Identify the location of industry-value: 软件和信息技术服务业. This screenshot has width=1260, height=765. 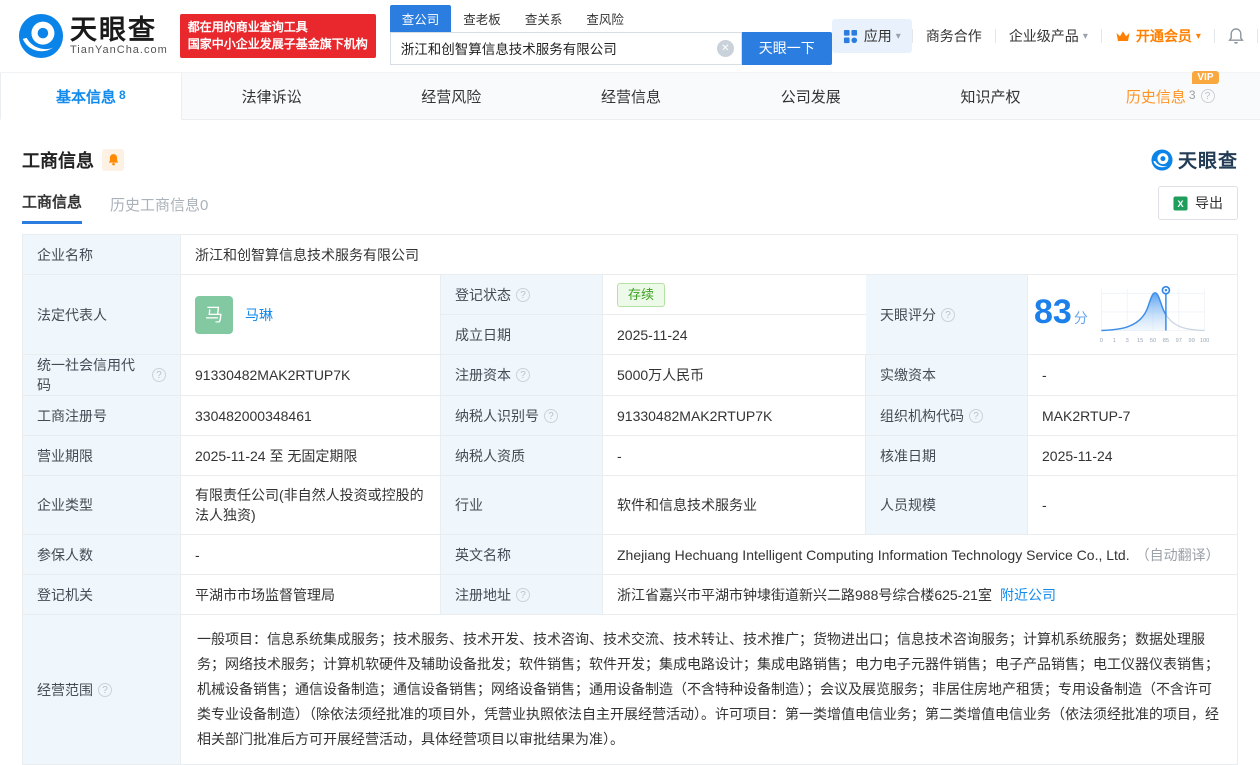
(734, 505).